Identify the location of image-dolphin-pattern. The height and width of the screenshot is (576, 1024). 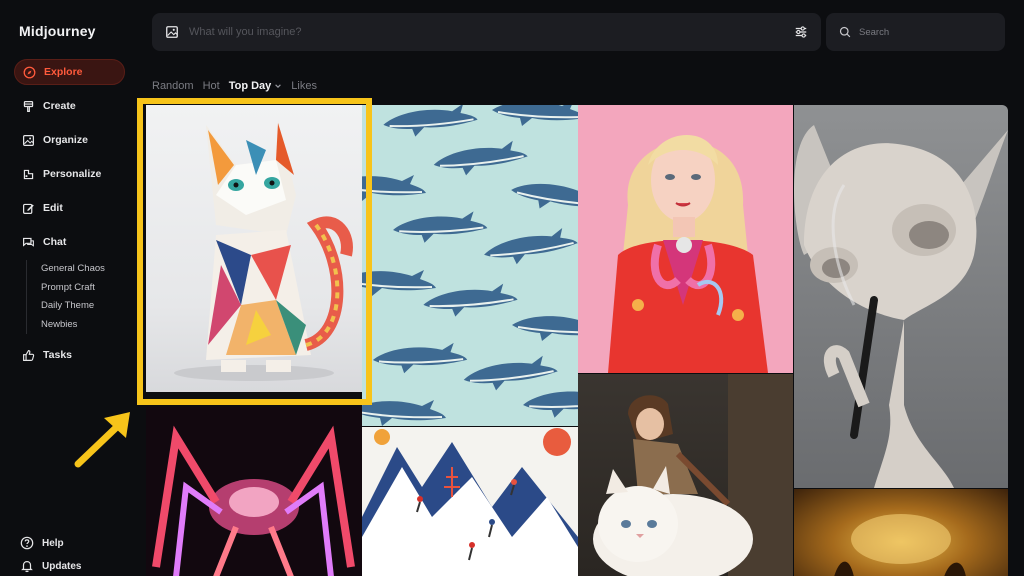
(470, 265).